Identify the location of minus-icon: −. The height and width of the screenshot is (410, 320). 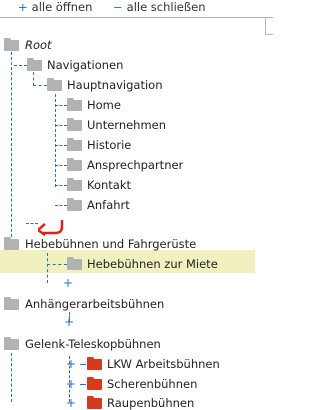
(118, 7).